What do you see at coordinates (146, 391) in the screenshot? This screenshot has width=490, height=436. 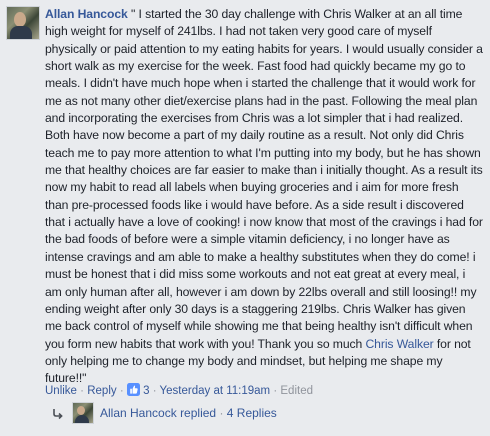 I see `like-count: 3` at bounding box center [146, 391].